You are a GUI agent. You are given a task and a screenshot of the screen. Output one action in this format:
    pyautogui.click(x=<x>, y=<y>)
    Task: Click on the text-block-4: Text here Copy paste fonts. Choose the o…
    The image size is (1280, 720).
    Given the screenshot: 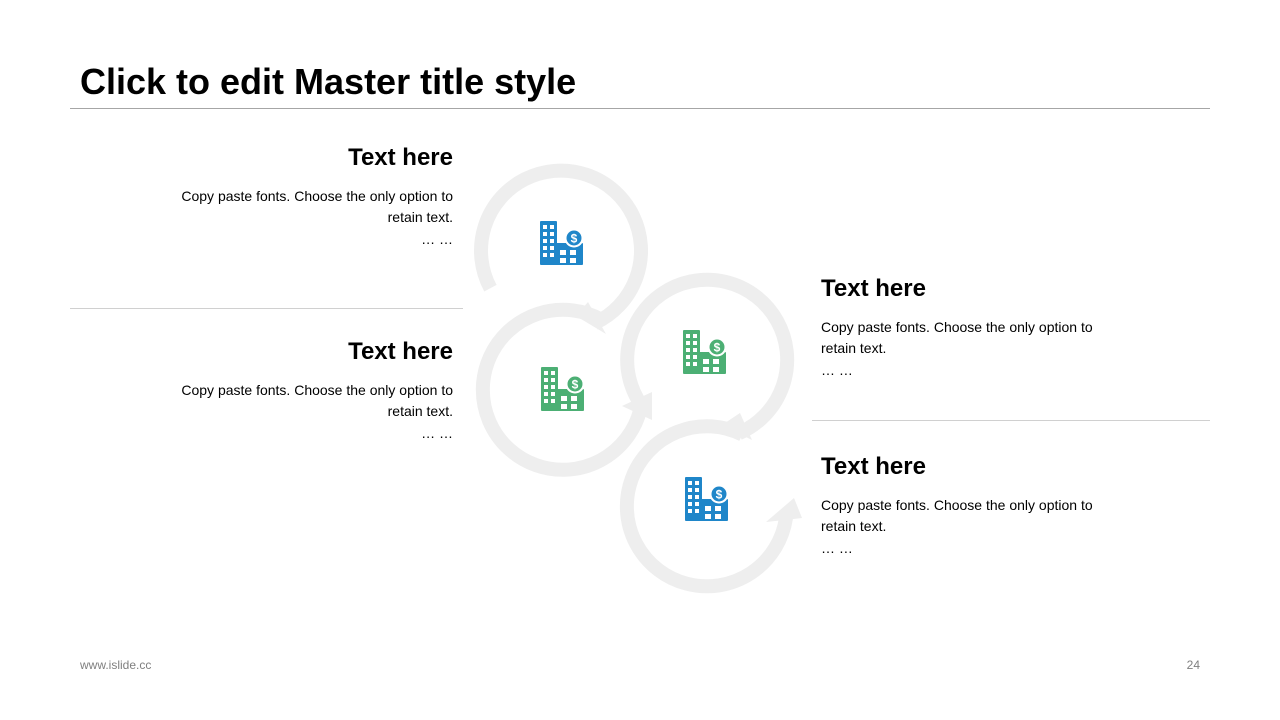 What is the action you would take?
    pyautogui.click(x=971, y=506)
    